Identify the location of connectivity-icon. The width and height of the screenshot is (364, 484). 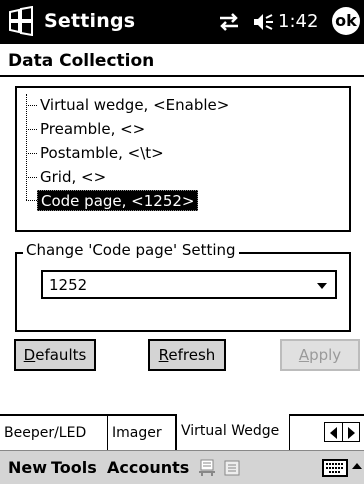
(229, 22).